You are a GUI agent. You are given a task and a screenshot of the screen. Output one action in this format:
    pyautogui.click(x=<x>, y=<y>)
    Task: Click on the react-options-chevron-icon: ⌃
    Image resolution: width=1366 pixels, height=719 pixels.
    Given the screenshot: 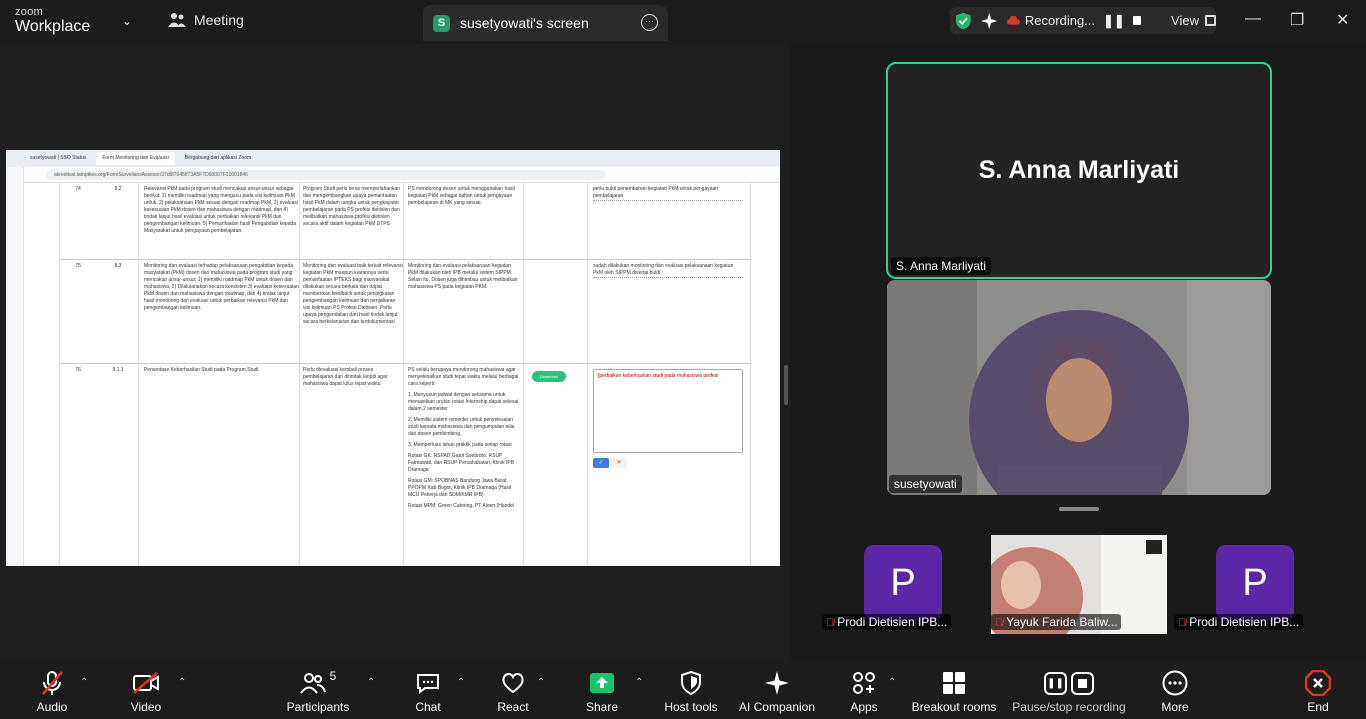 What is the action you would take?
    pyautogui.click(x=541, y=682)
    